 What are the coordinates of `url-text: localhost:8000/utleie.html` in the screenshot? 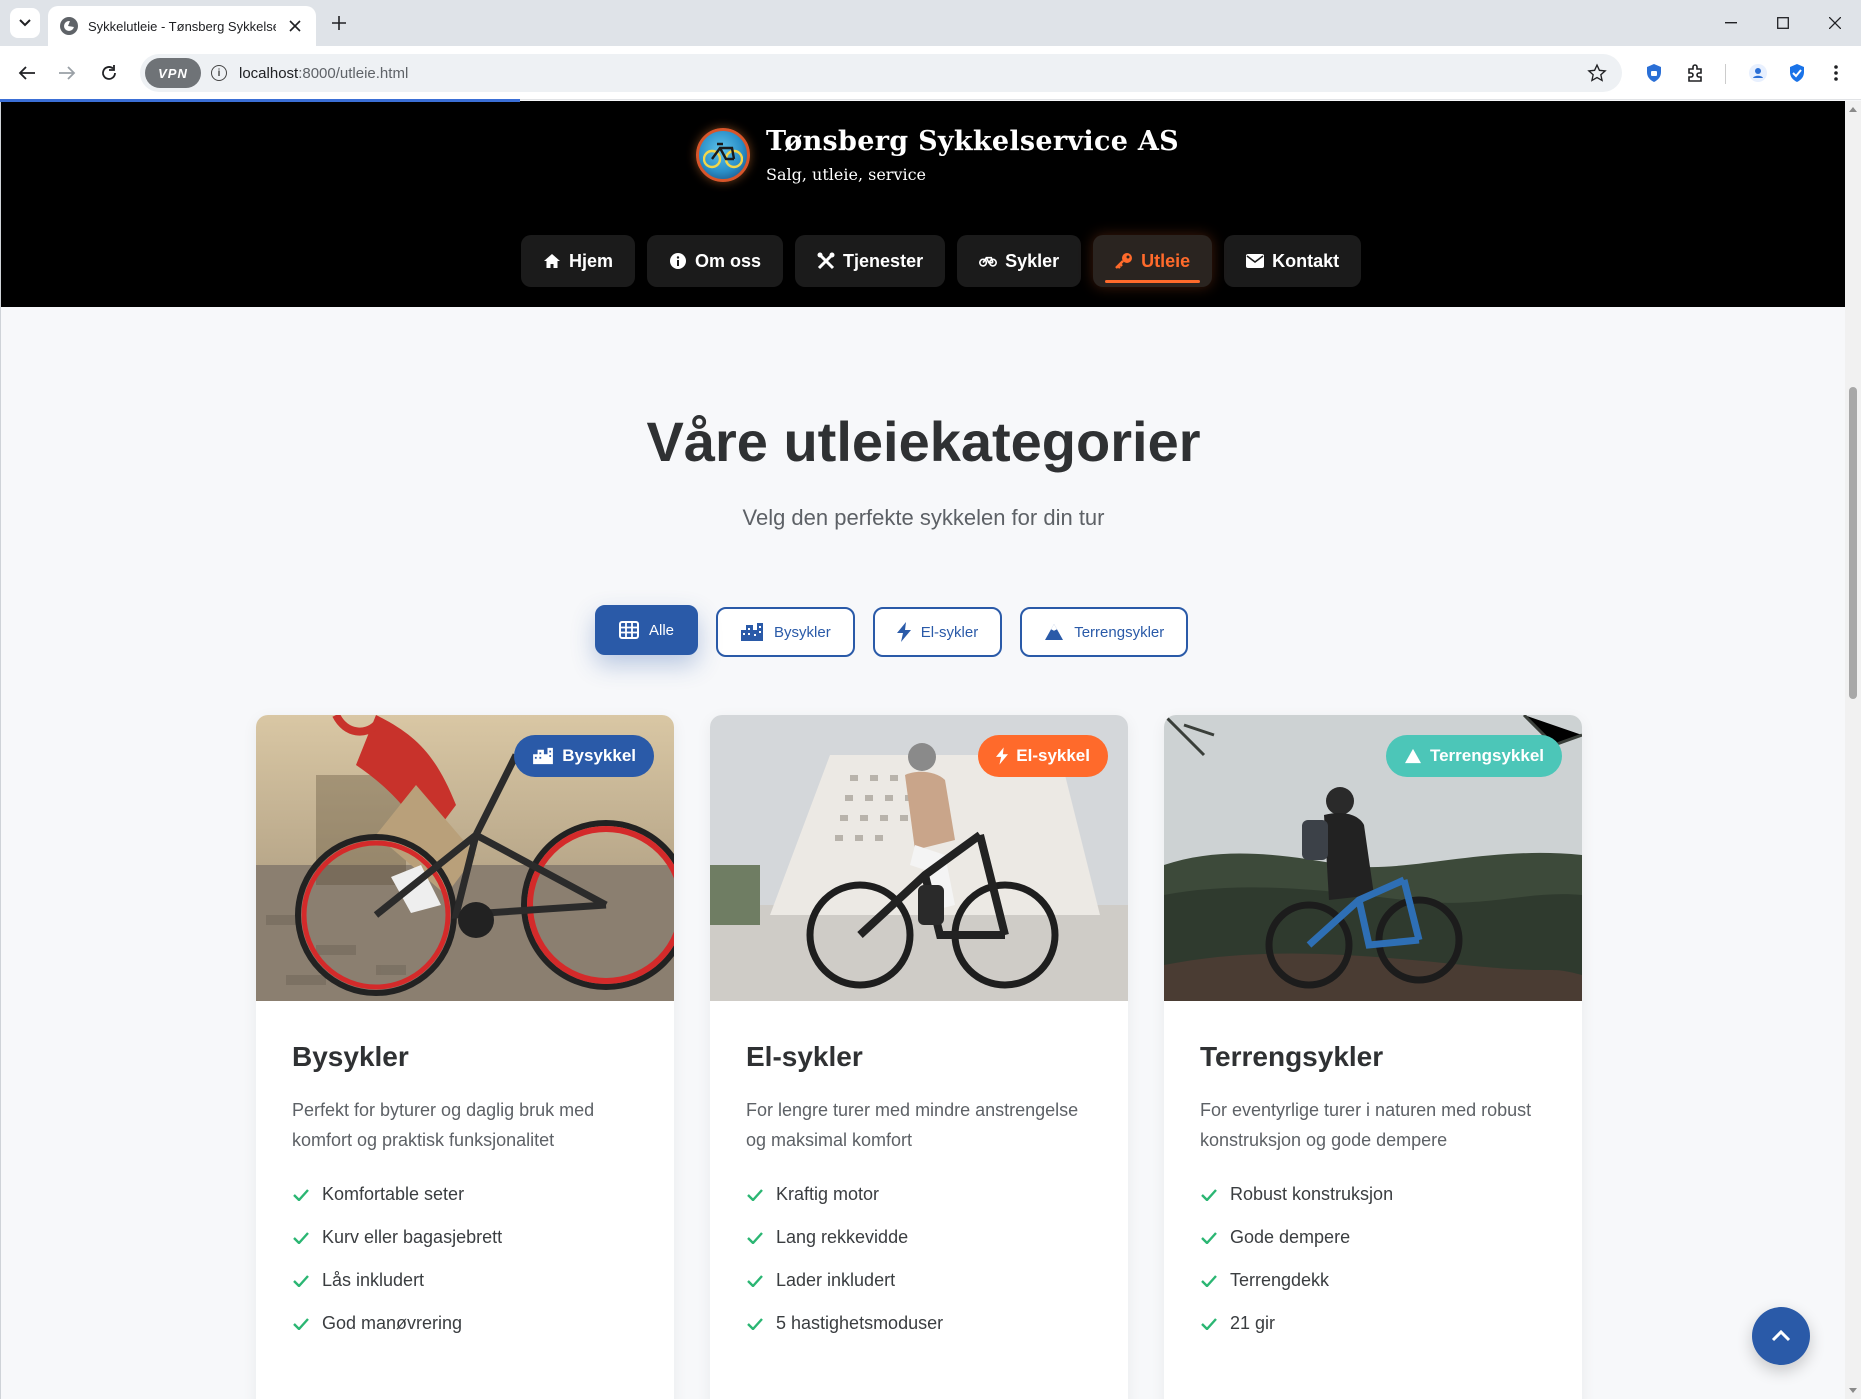 It's located at (323, 73).